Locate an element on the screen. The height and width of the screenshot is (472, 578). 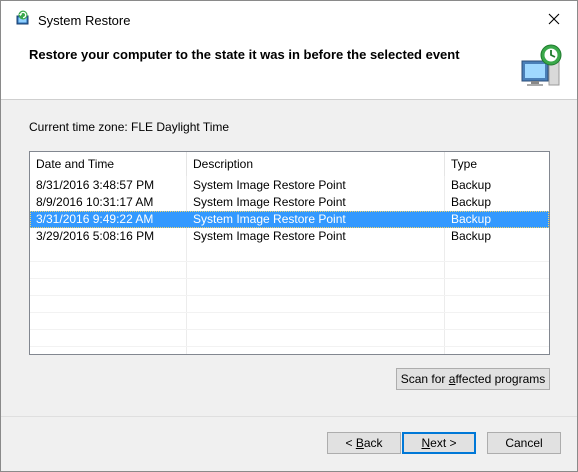
back-label-suffix: ack is located at coordinates (373, 443).